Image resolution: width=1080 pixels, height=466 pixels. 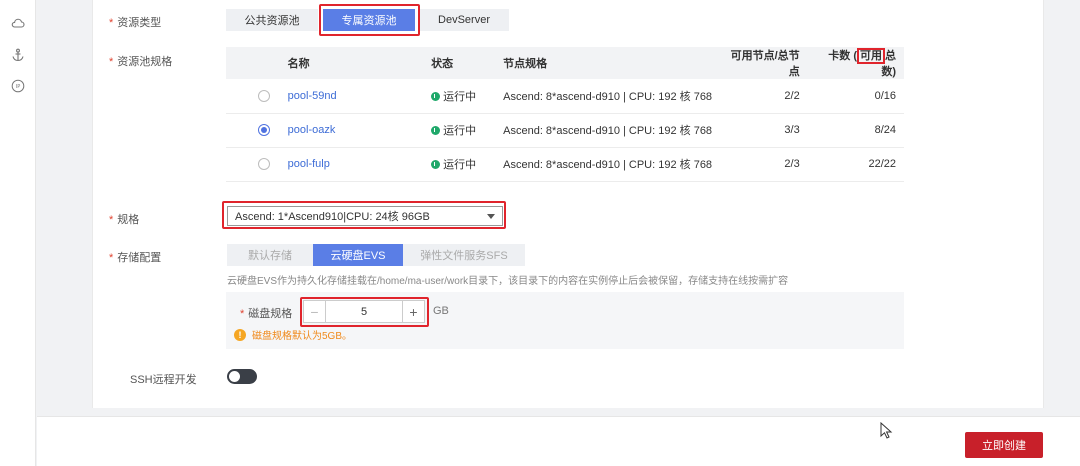 I want to click on pool-nodes: 2/2, so click(x=764, y=96).